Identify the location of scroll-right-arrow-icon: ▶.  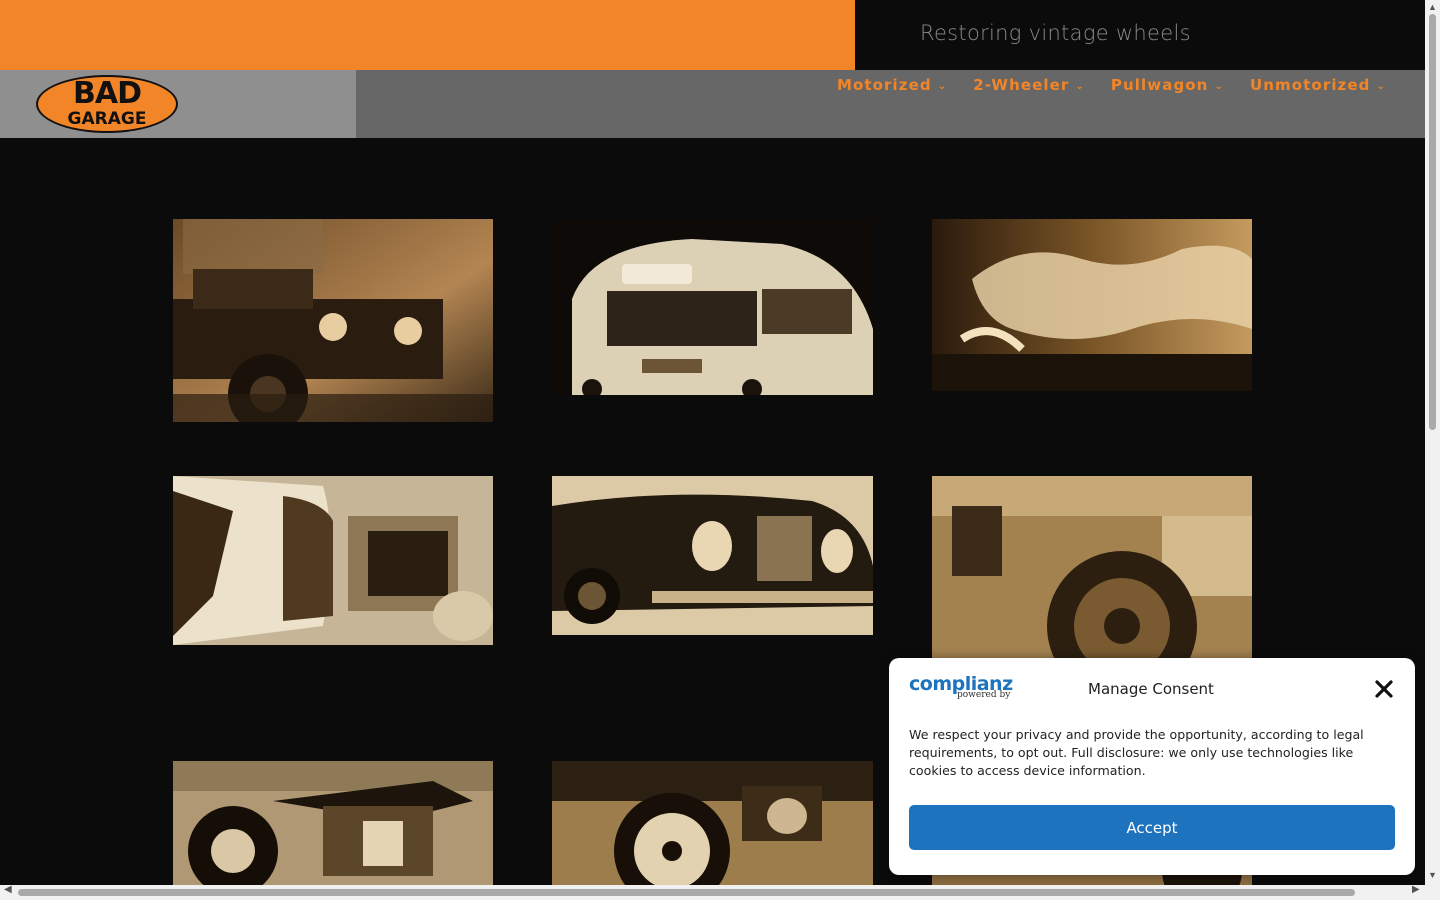
(1416, 889).